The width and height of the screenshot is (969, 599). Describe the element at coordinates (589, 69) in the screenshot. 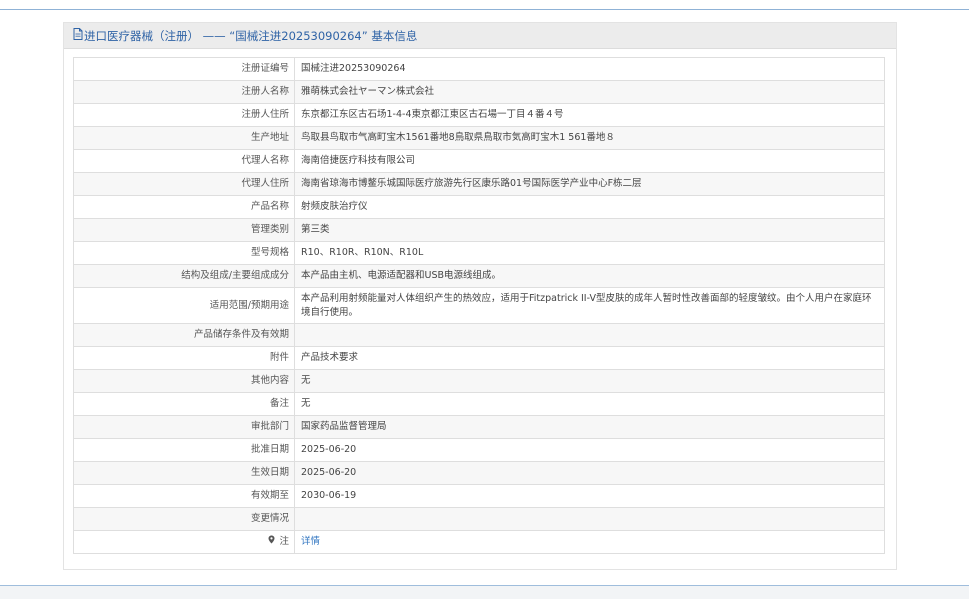

I see `row-value: 国械注进20253090264` at that location.